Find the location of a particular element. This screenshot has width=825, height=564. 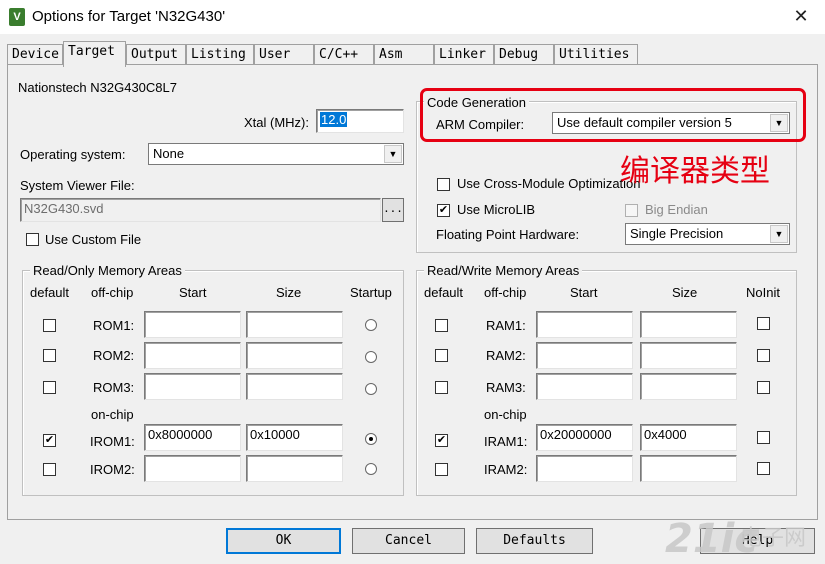

irom2-start-input is located at coordinates (192, 468).